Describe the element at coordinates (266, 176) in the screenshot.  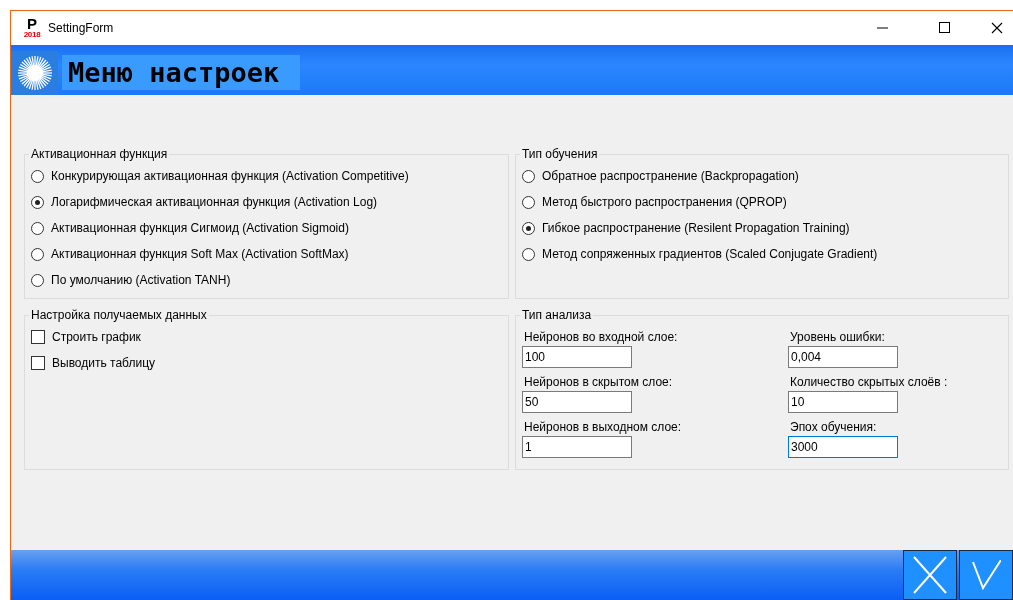
I see `radio-option: Конкурирующая активационная функция (Activation Competitive)` at that location.